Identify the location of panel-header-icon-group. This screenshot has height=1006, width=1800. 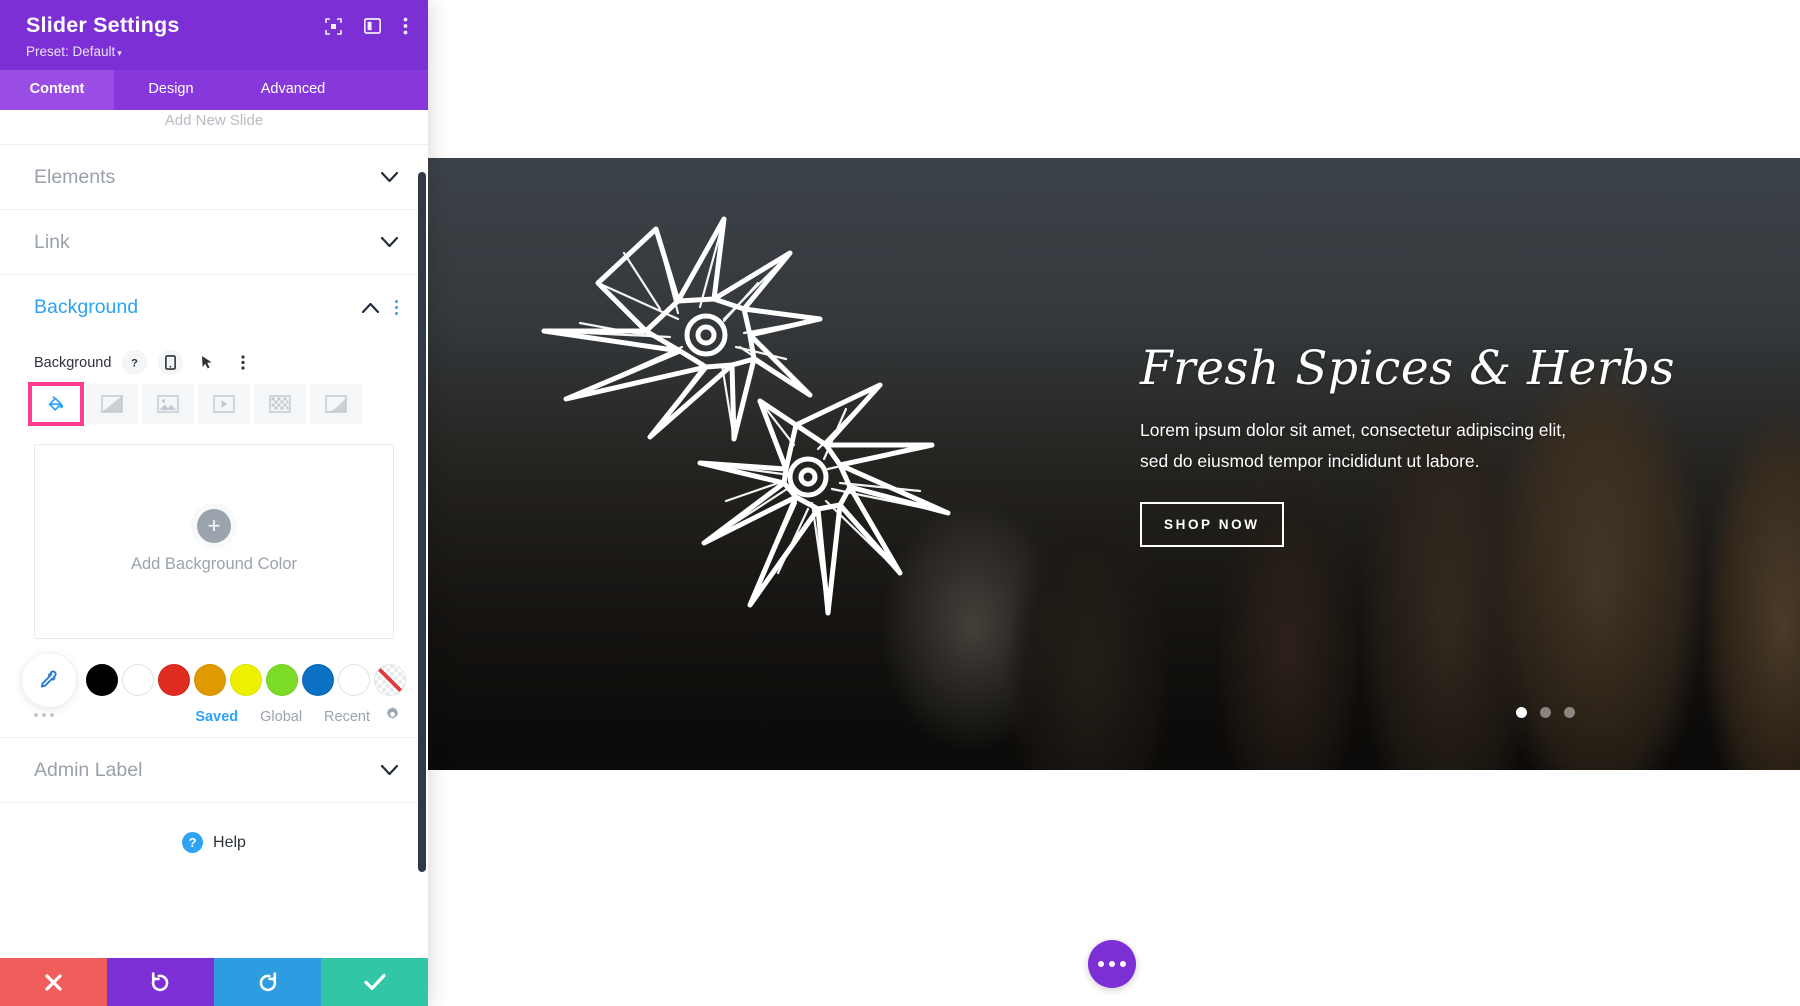
(366, 24).